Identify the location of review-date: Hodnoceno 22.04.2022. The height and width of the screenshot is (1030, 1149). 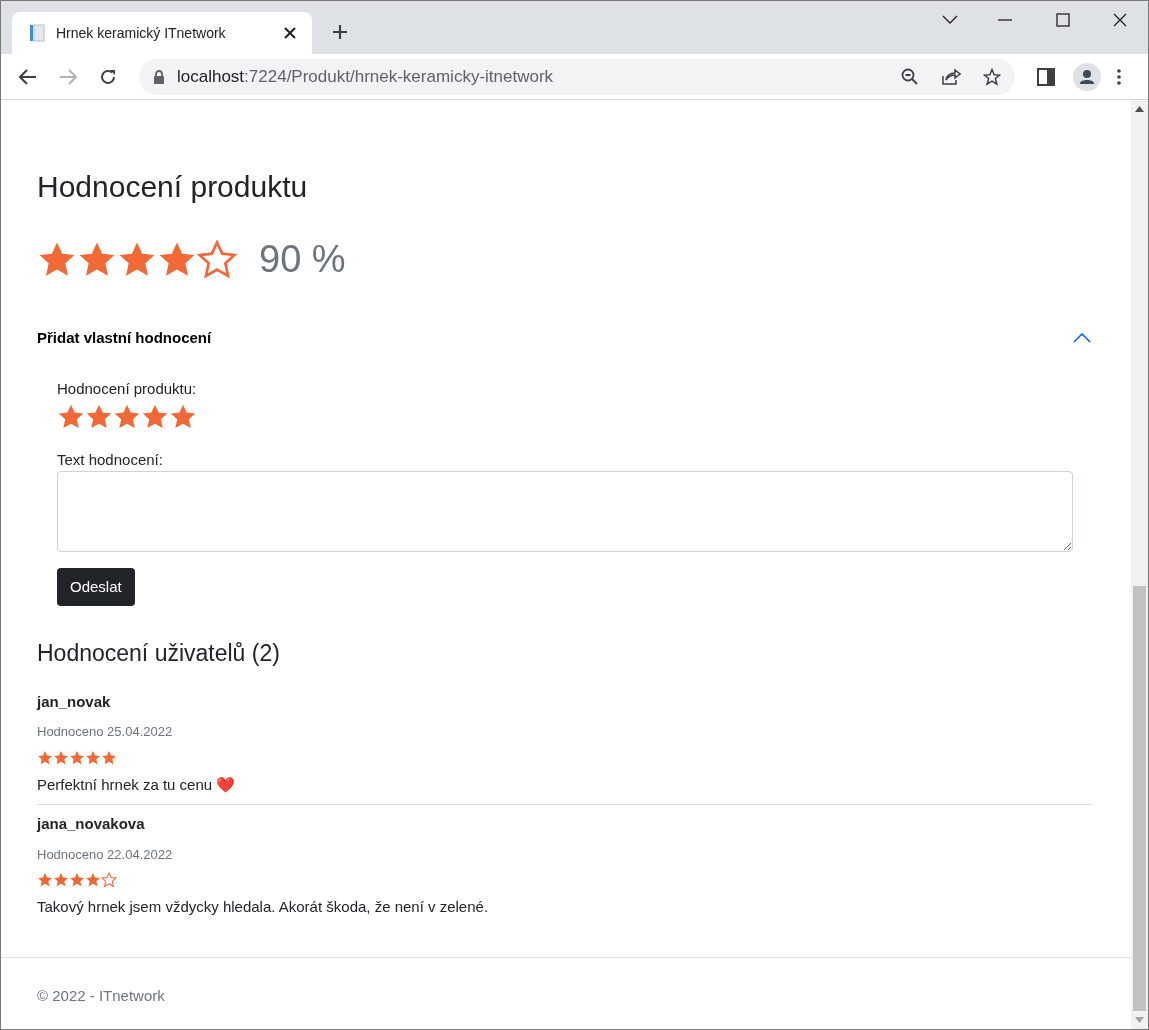
(105, 854).